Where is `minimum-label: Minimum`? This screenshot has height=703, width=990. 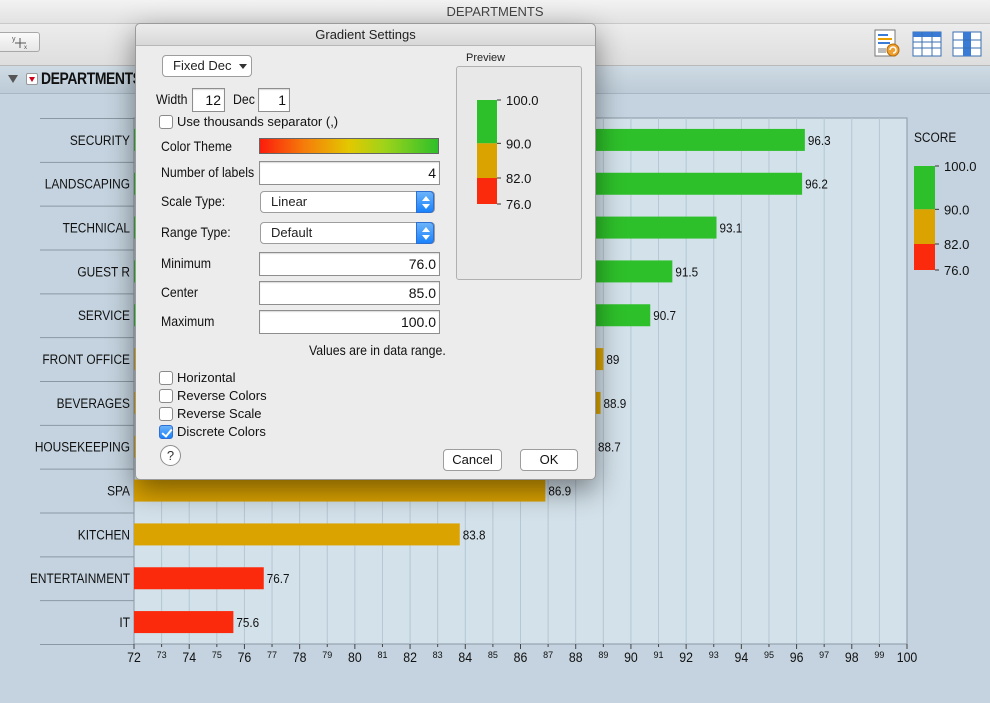 minimum-label: Minimum is located at coordinates (186, 263).